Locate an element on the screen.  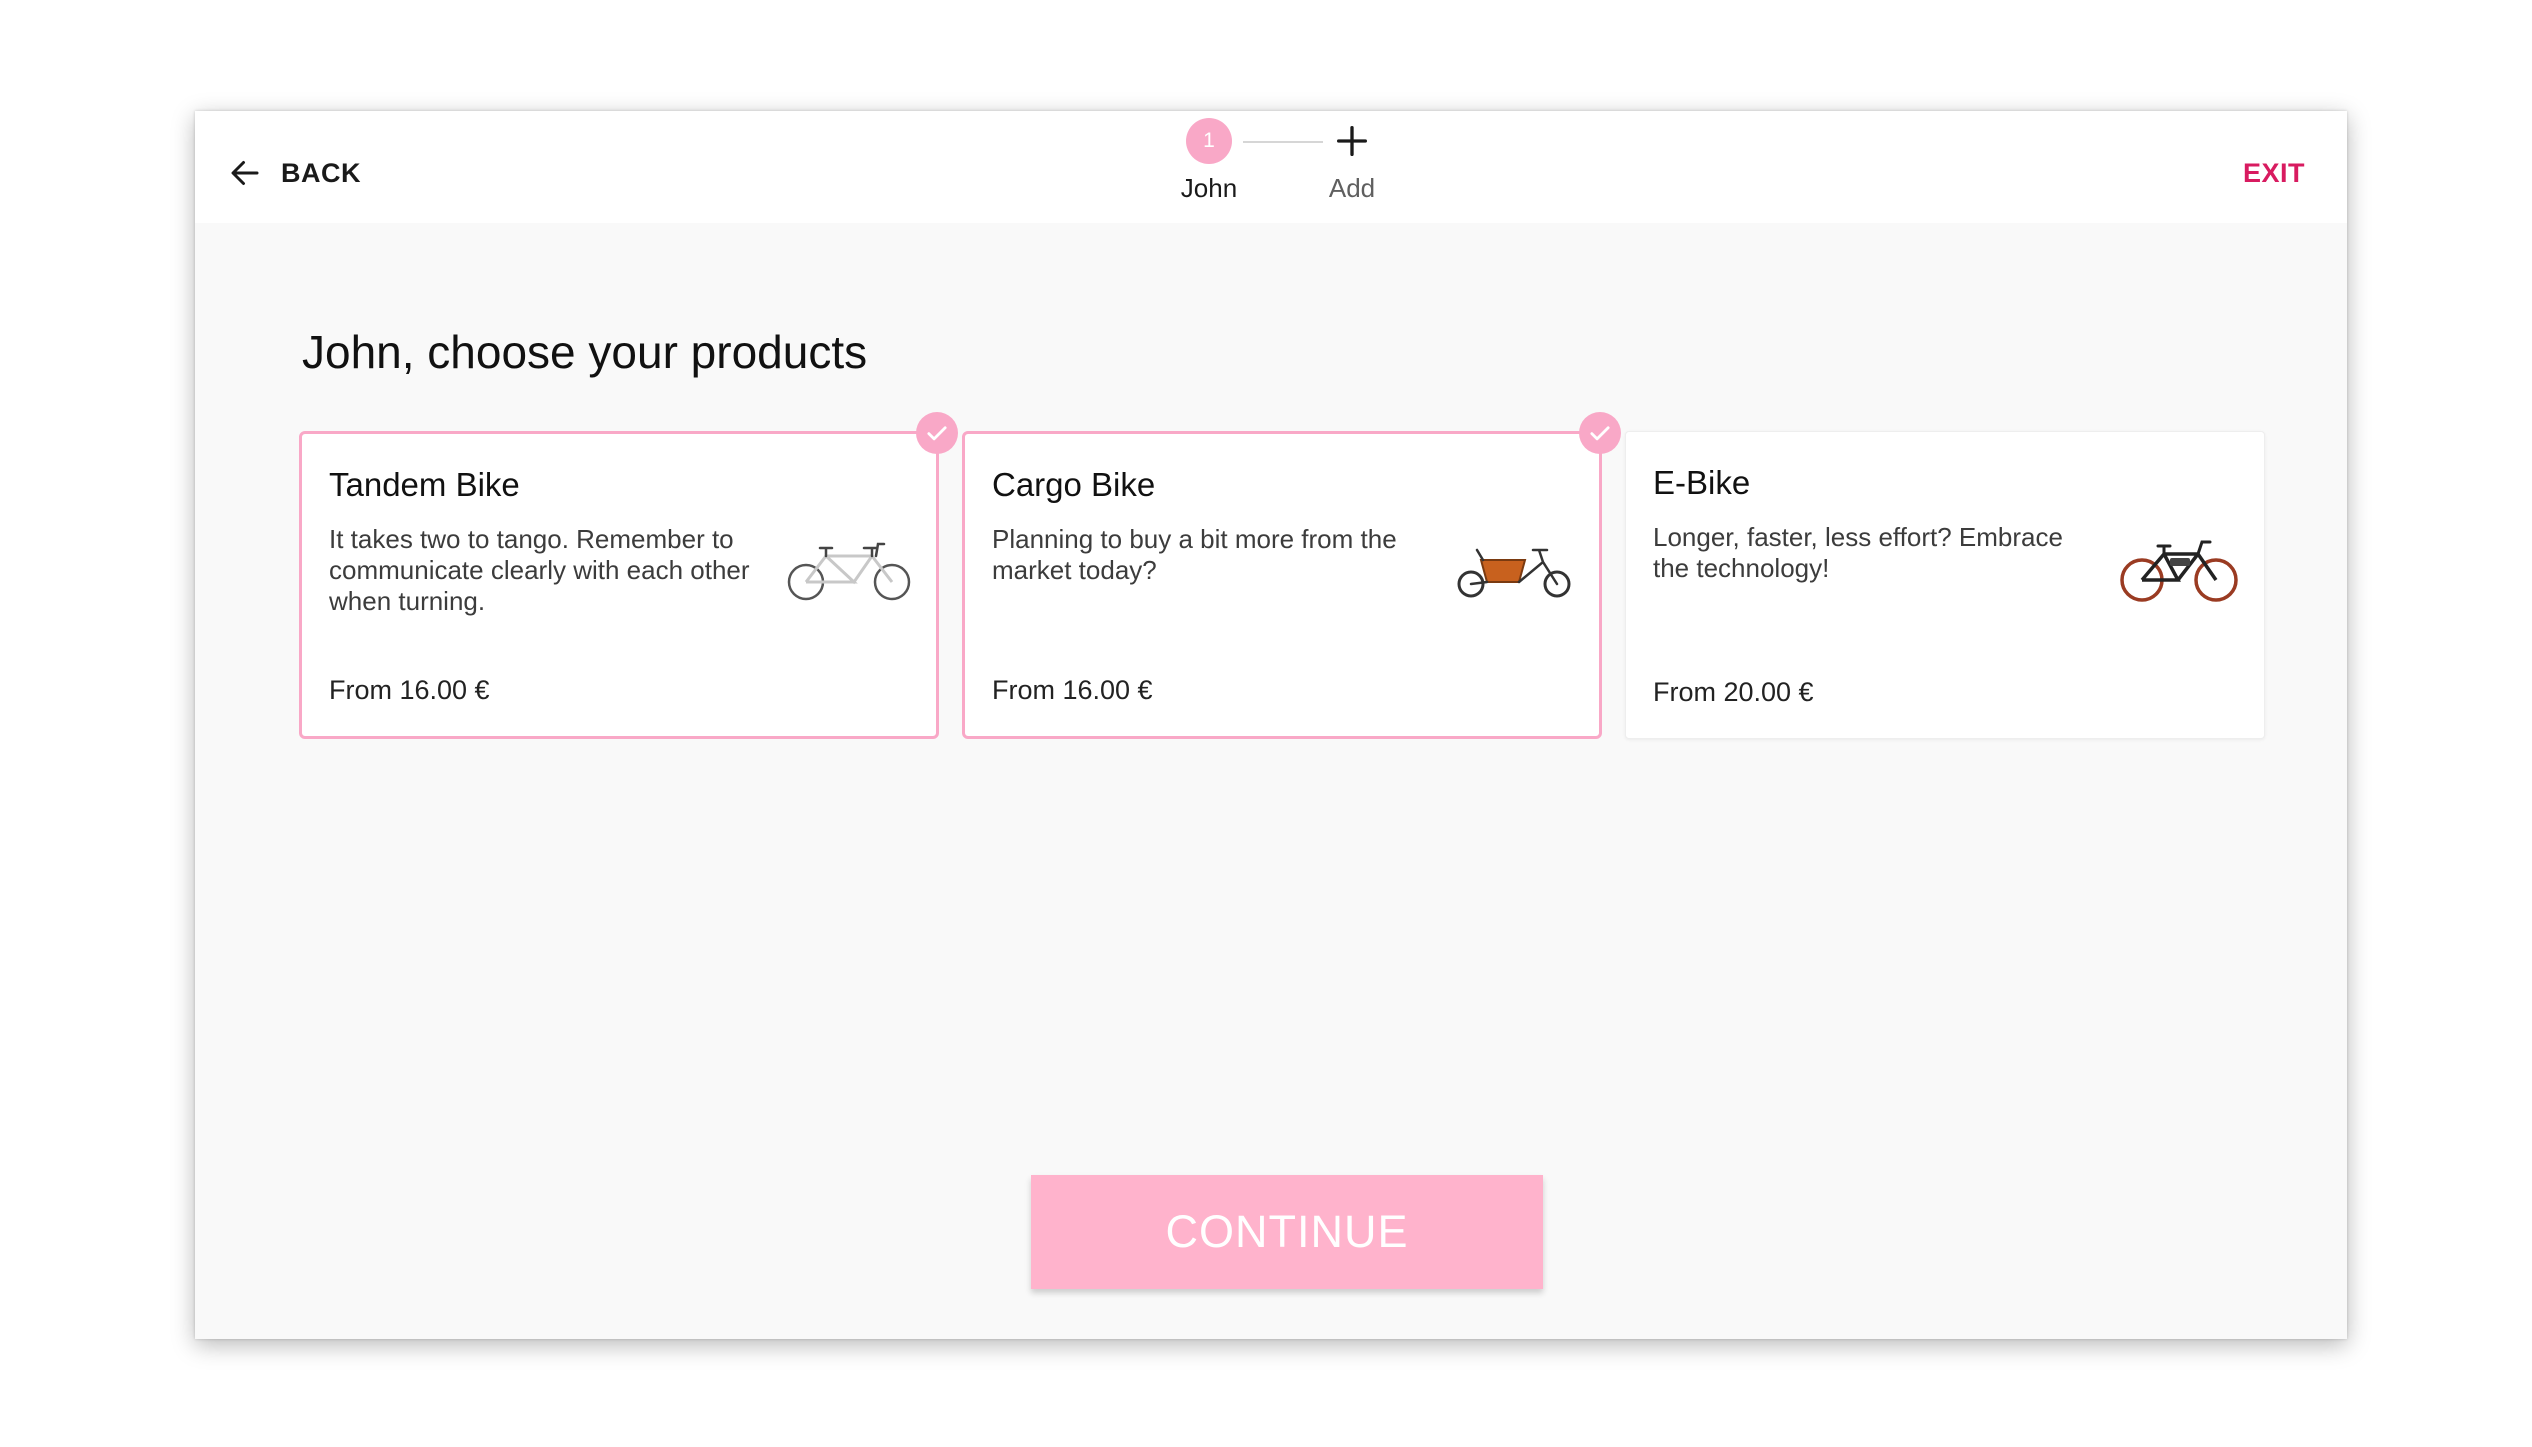
stepper: 1 John Add is located at coordinates (1271, 167).